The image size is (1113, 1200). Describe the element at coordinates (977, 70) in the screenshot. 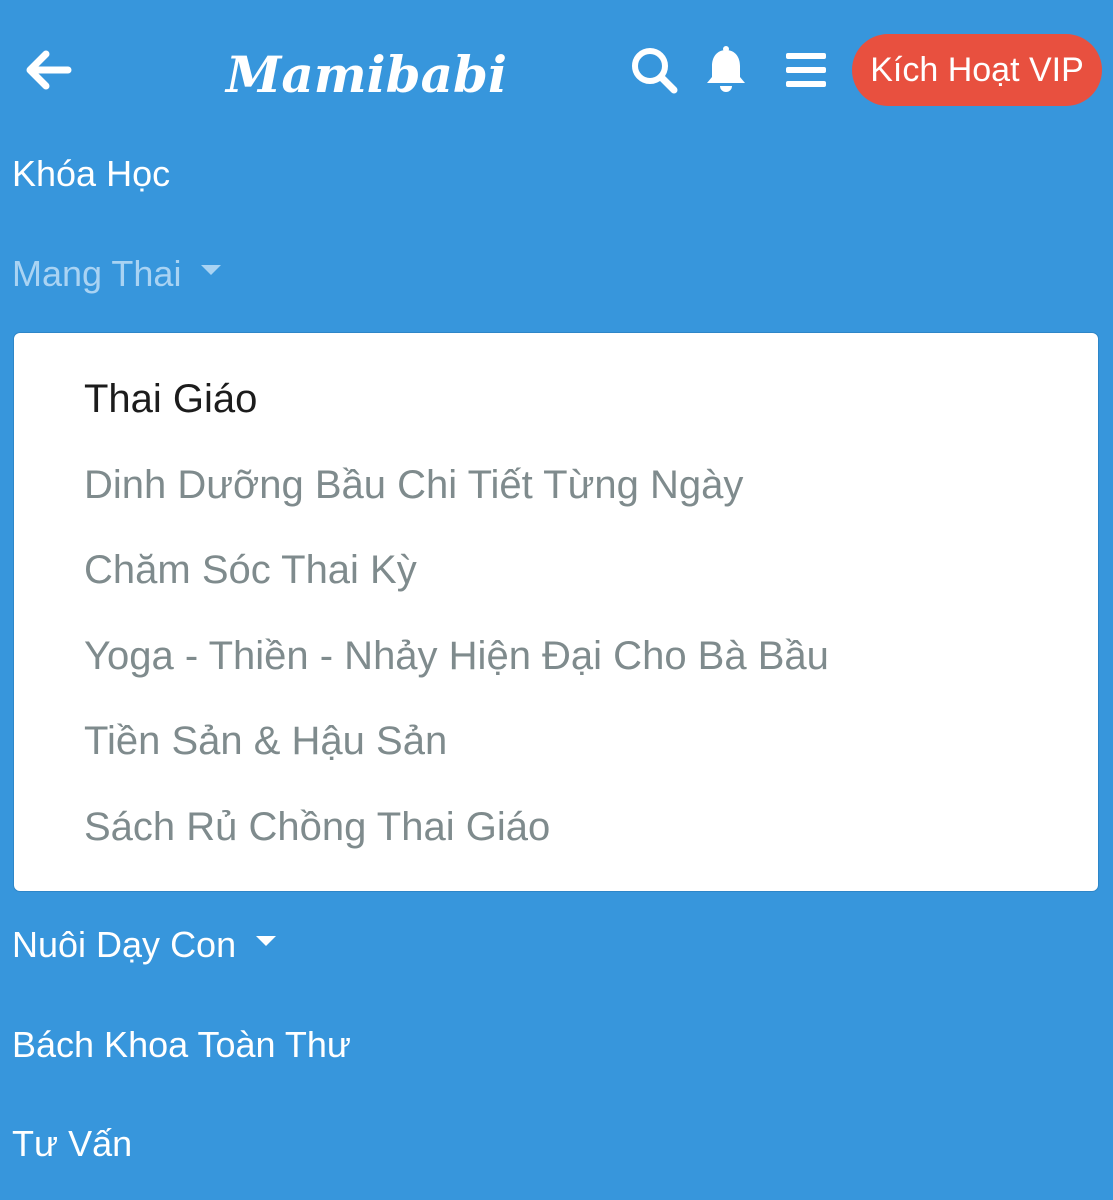

I see `activate-vip-button: Kích Hoạt VIP` at that location.